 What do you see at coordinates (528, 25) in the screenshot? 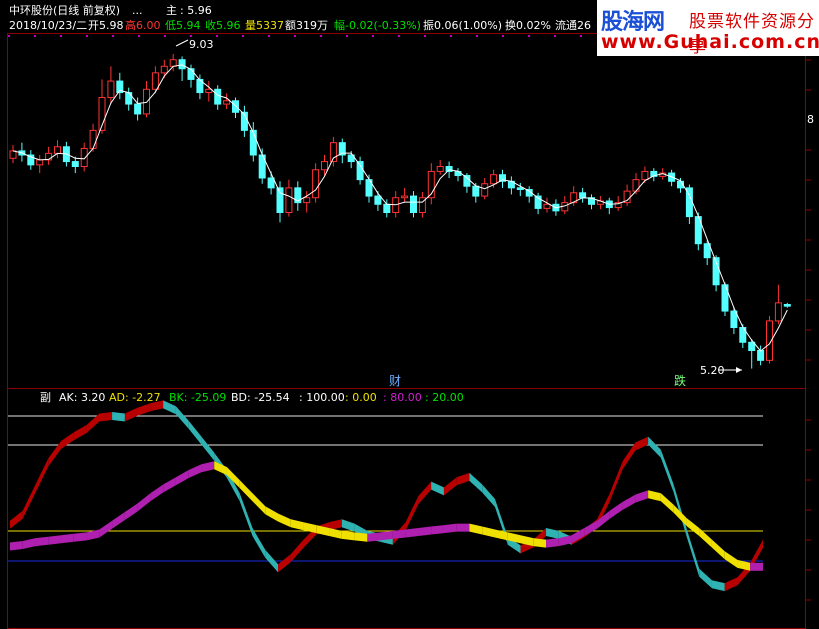
I see `quote-turnover: 换0.02%` at bounding box center [528, 25].